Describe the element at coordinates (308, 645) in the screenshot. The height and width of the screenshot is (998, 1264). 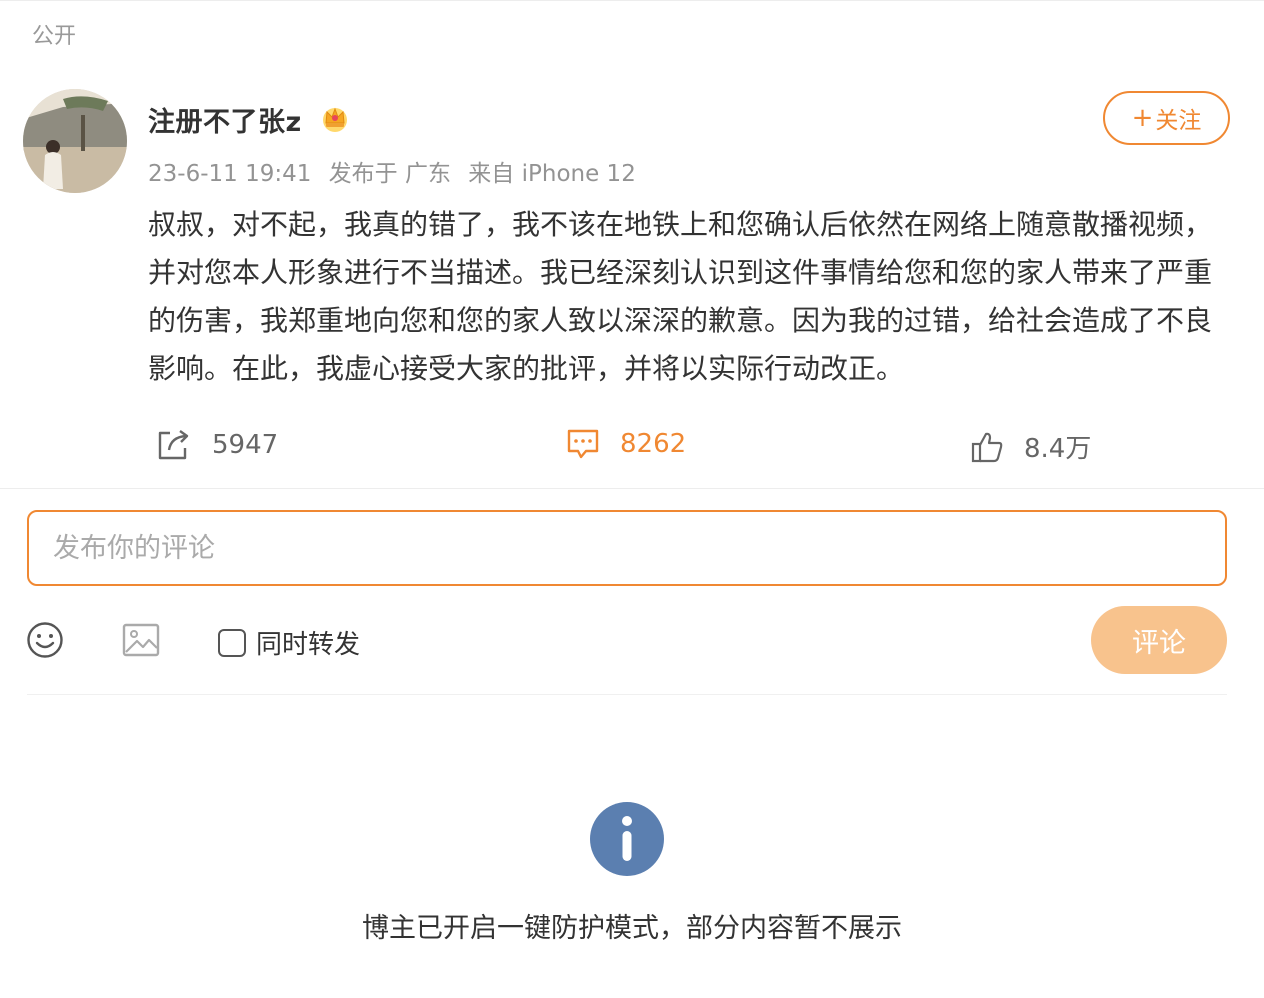
I see `repost-also-label: 同时转发` at that location.